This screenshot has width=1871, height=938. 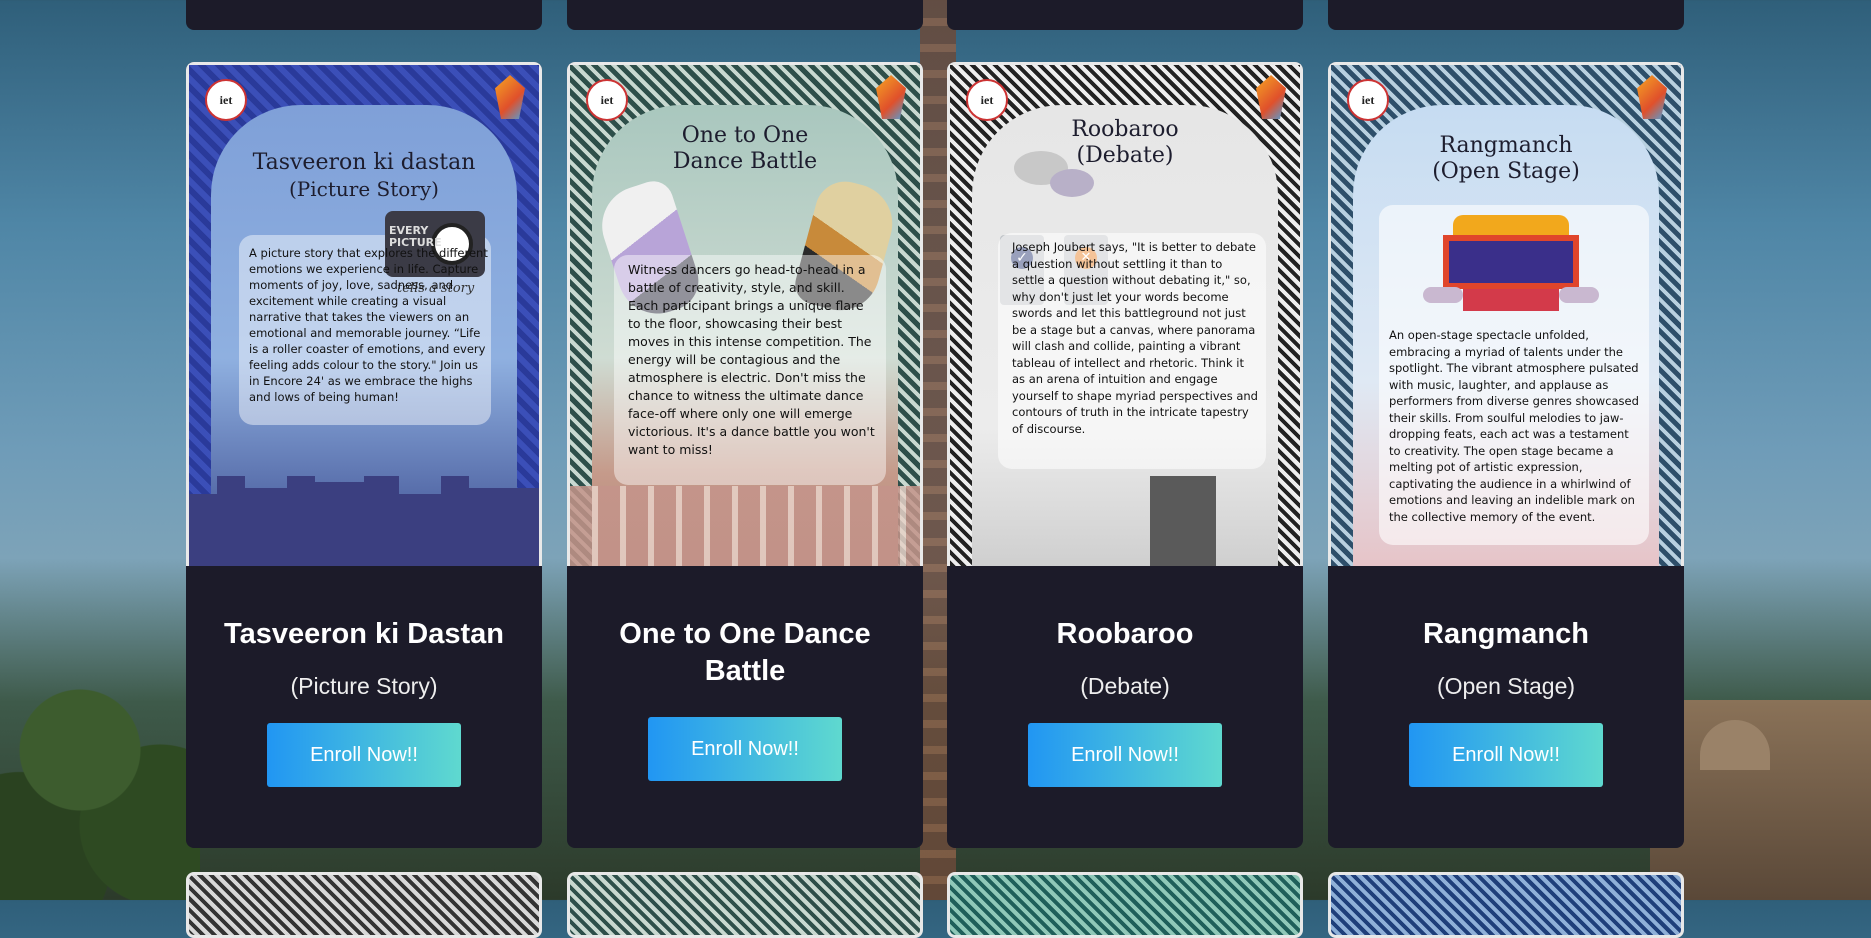 What do you see at coordinates (1506, 634) in the screenshot?
I see `event-title: Rangmanch` at bounding box center [1506, 634].